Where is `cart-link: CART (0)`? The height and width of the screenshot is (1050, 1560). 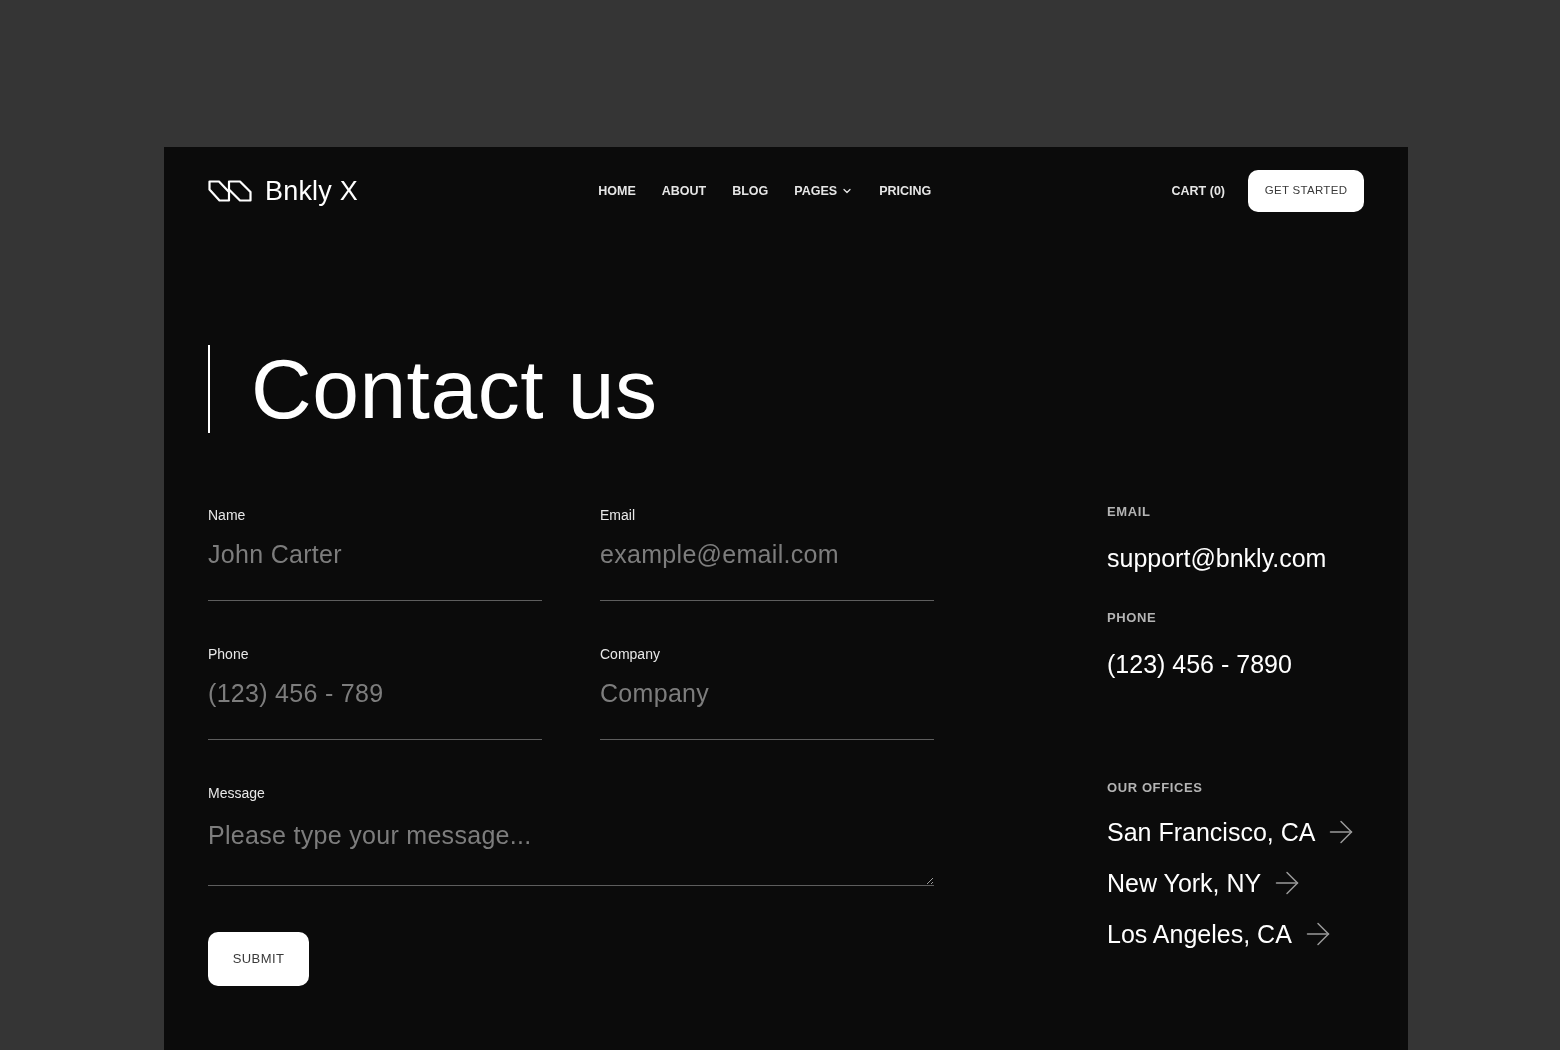
cart-link: CART (0) is located at coordinates (1198, 191).